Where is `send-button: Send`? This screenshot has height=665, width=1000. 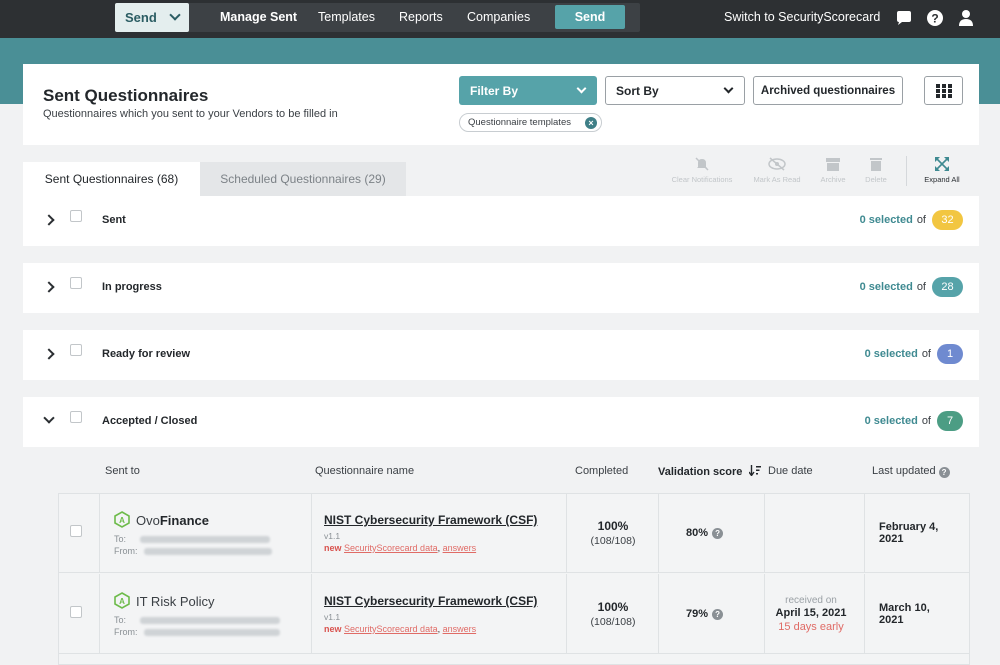 send-button: Send is located at coordinates (590, 17).